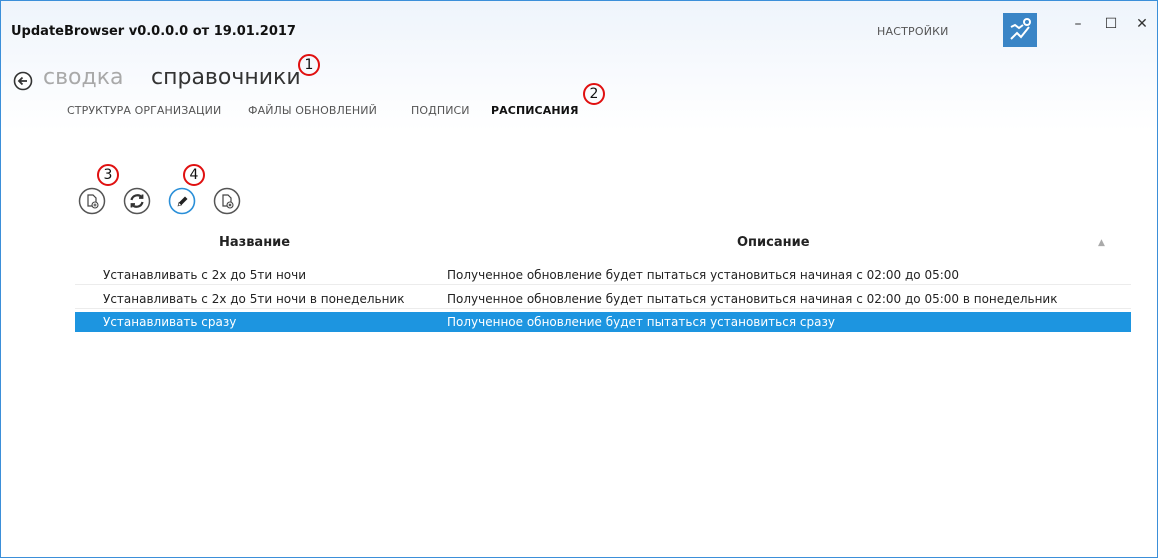 The height and width of the screenshot is (559, 1159). What do you see at coordinates (440, 110) in the screenshot?
I see `tab-signatures: ПОДПИСИ` at bounding box center [440, 110].